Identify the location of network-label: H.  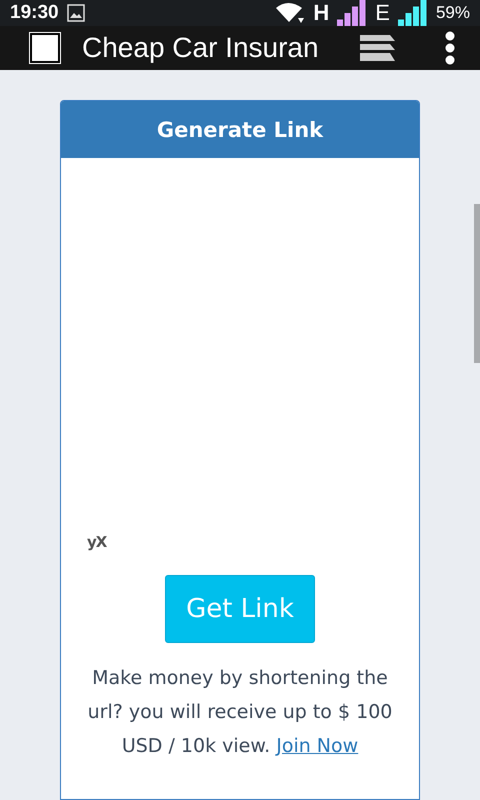
(321, 13).